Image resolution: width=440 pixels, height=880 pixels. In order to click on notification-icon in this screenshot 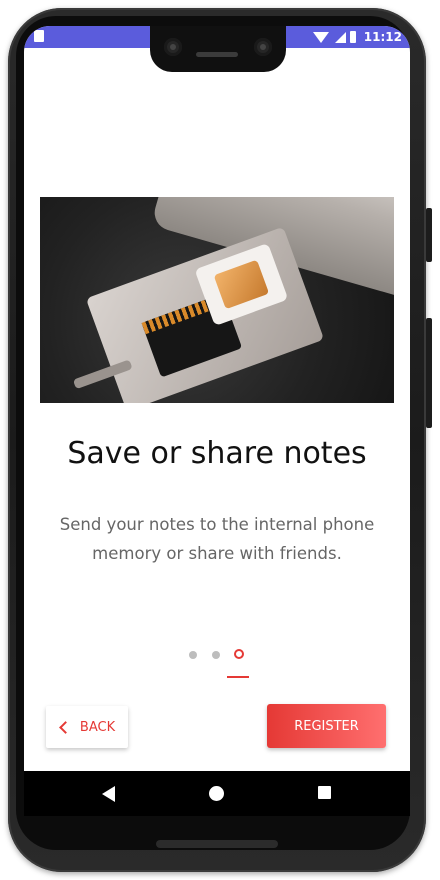, I will do `click(39, 36)`.